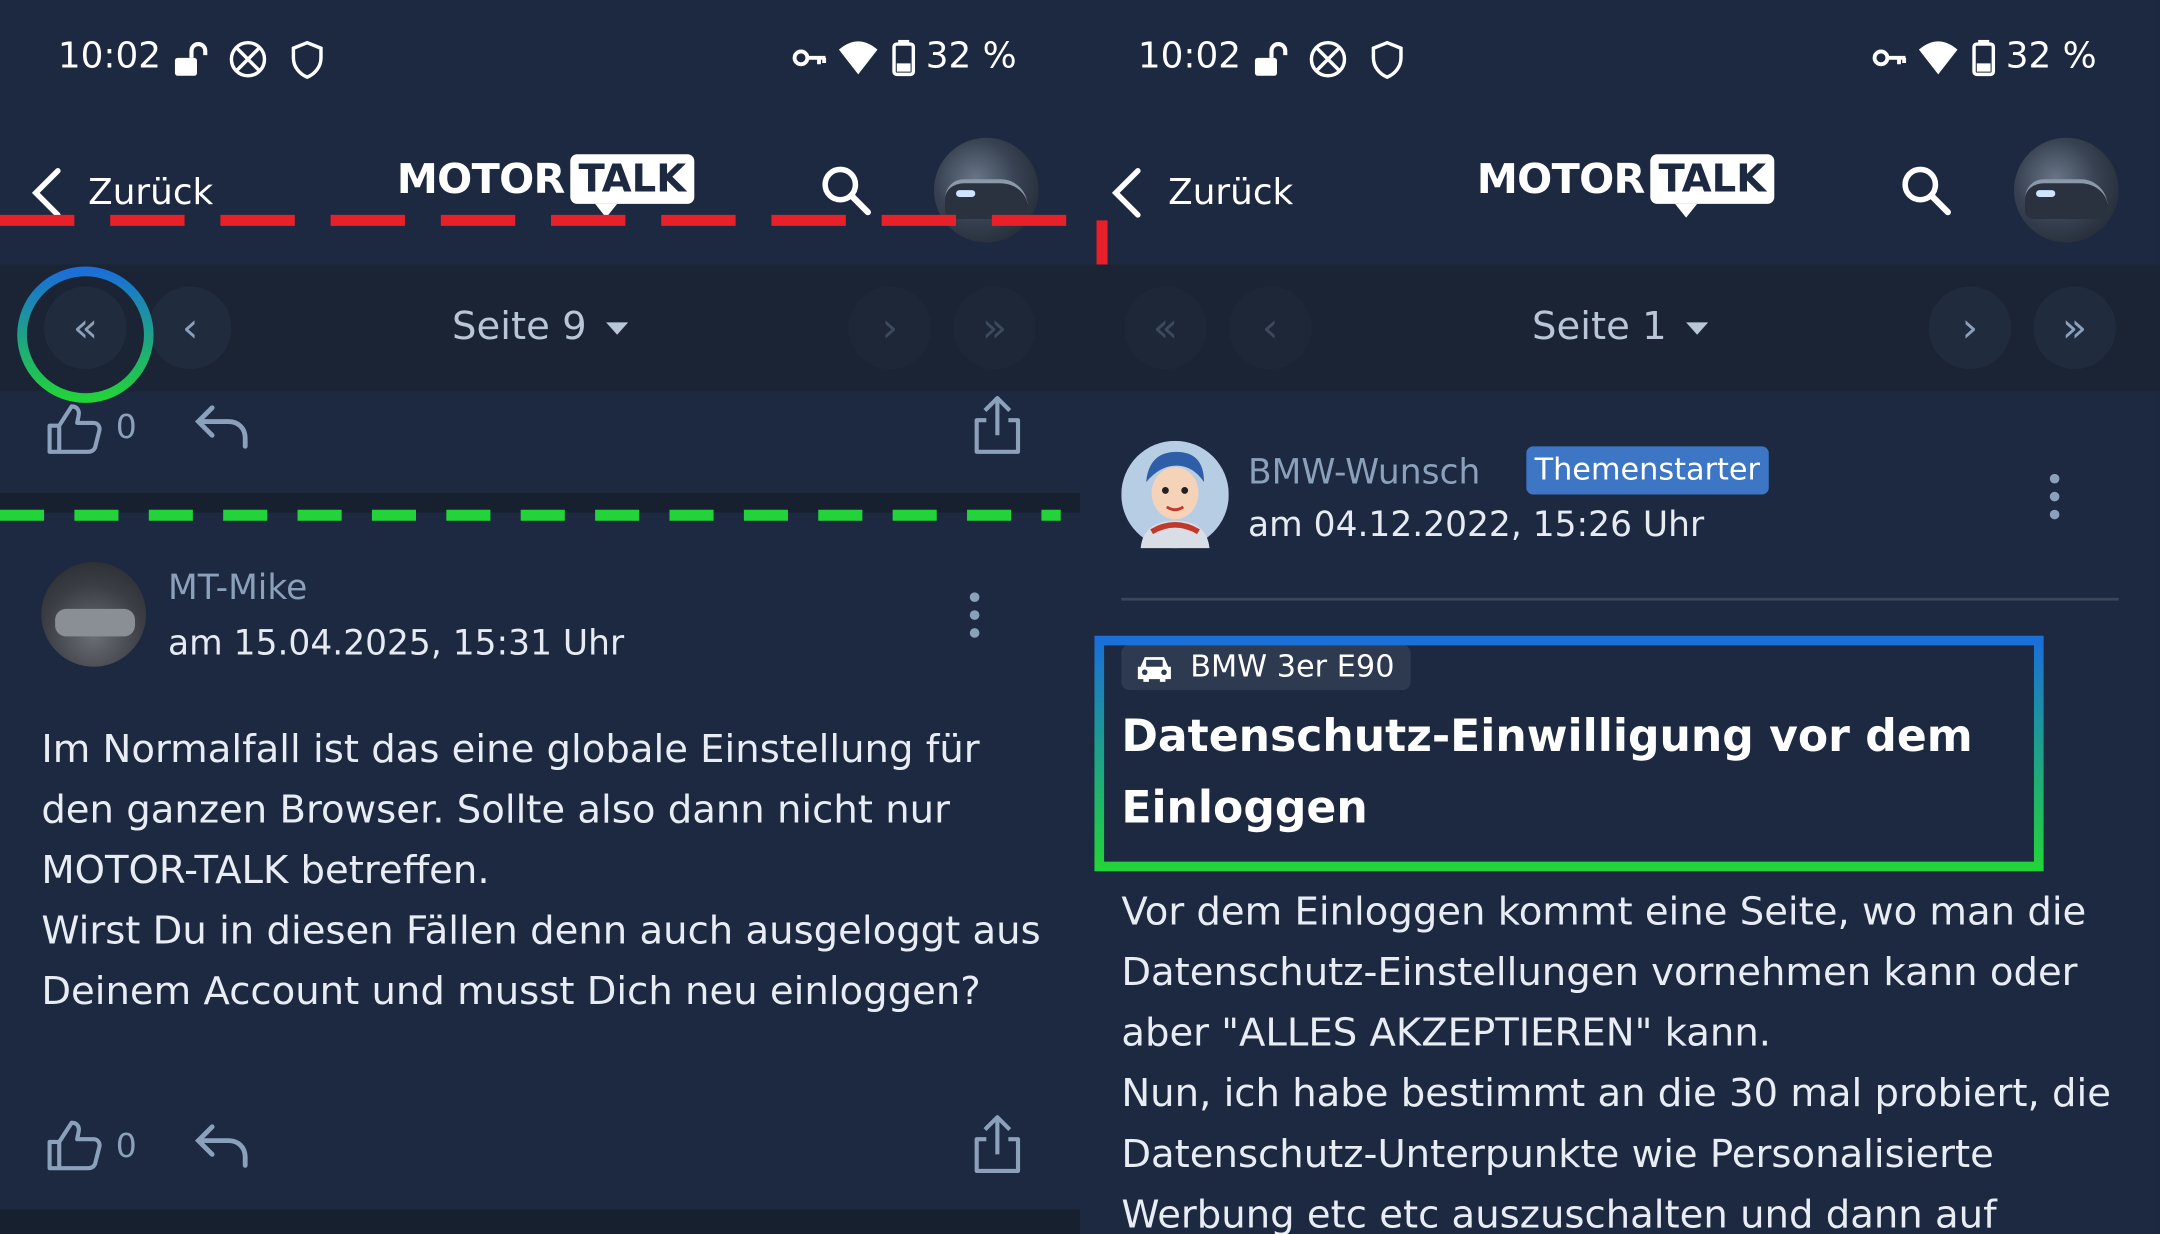  Describe the element at coordinates (554, 239) in the screenshot. I see `annotation-red-dashed` at that location.